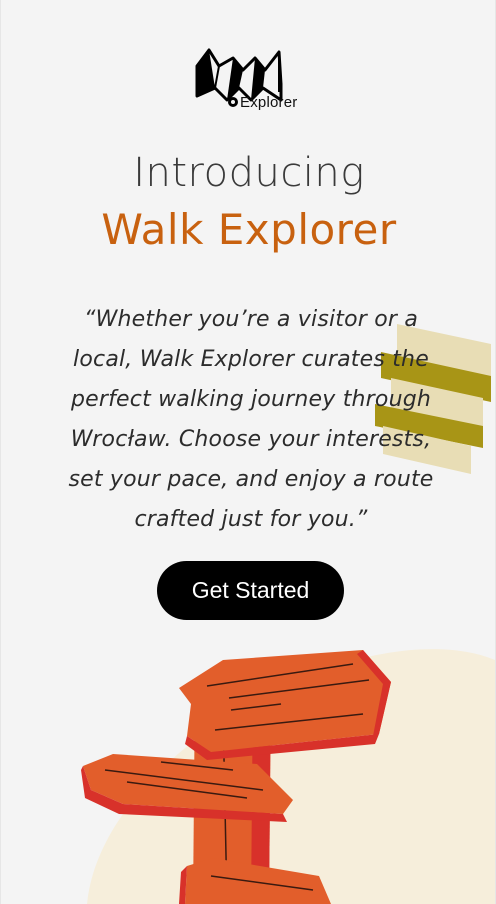 The image size is (496, 904). What do you see at coordinates (249, 229) in the screenshot?
I see `title-app-name: Walk Explorer` at bounding box center [249, 229].